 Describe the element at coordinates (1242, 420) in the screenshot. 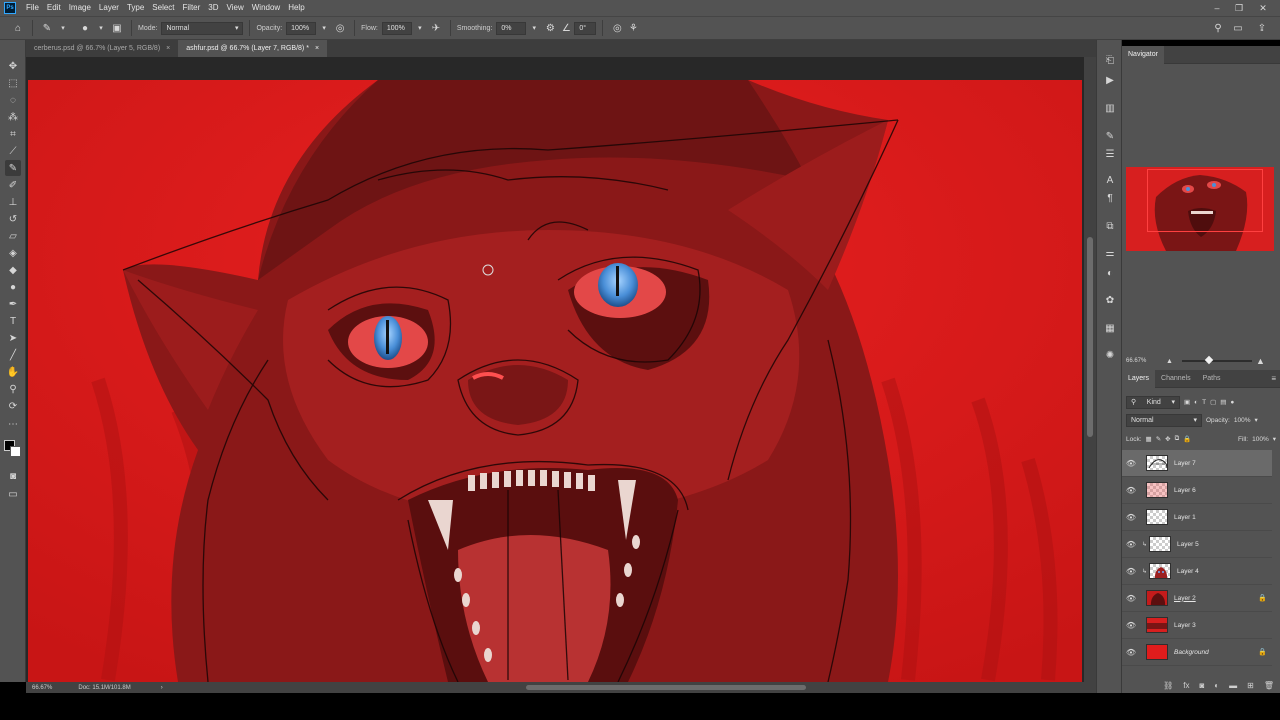

I see `layer-opacity-value: 100%` at that location.